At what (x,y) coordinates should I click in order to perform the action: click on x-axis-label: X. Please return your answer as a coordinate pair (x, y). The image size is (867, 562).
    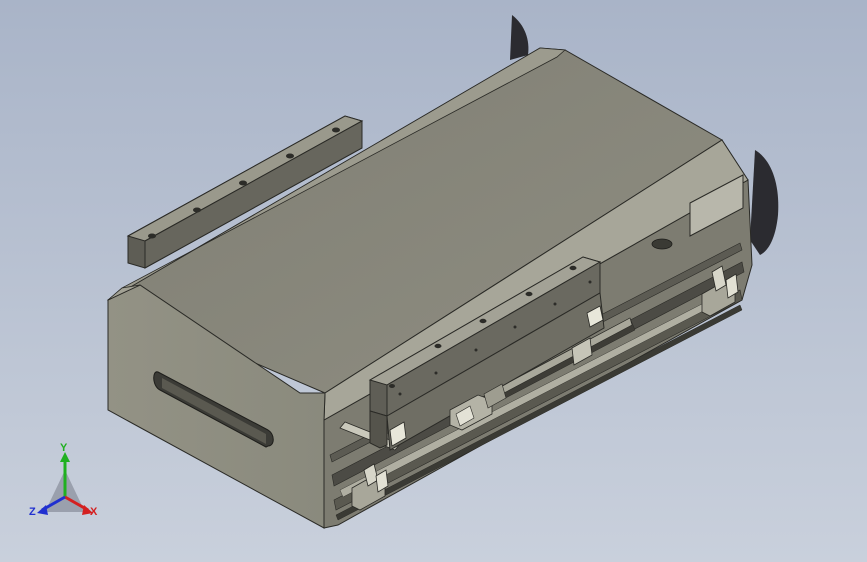
    Looking at the image, I should click on (94, 512).